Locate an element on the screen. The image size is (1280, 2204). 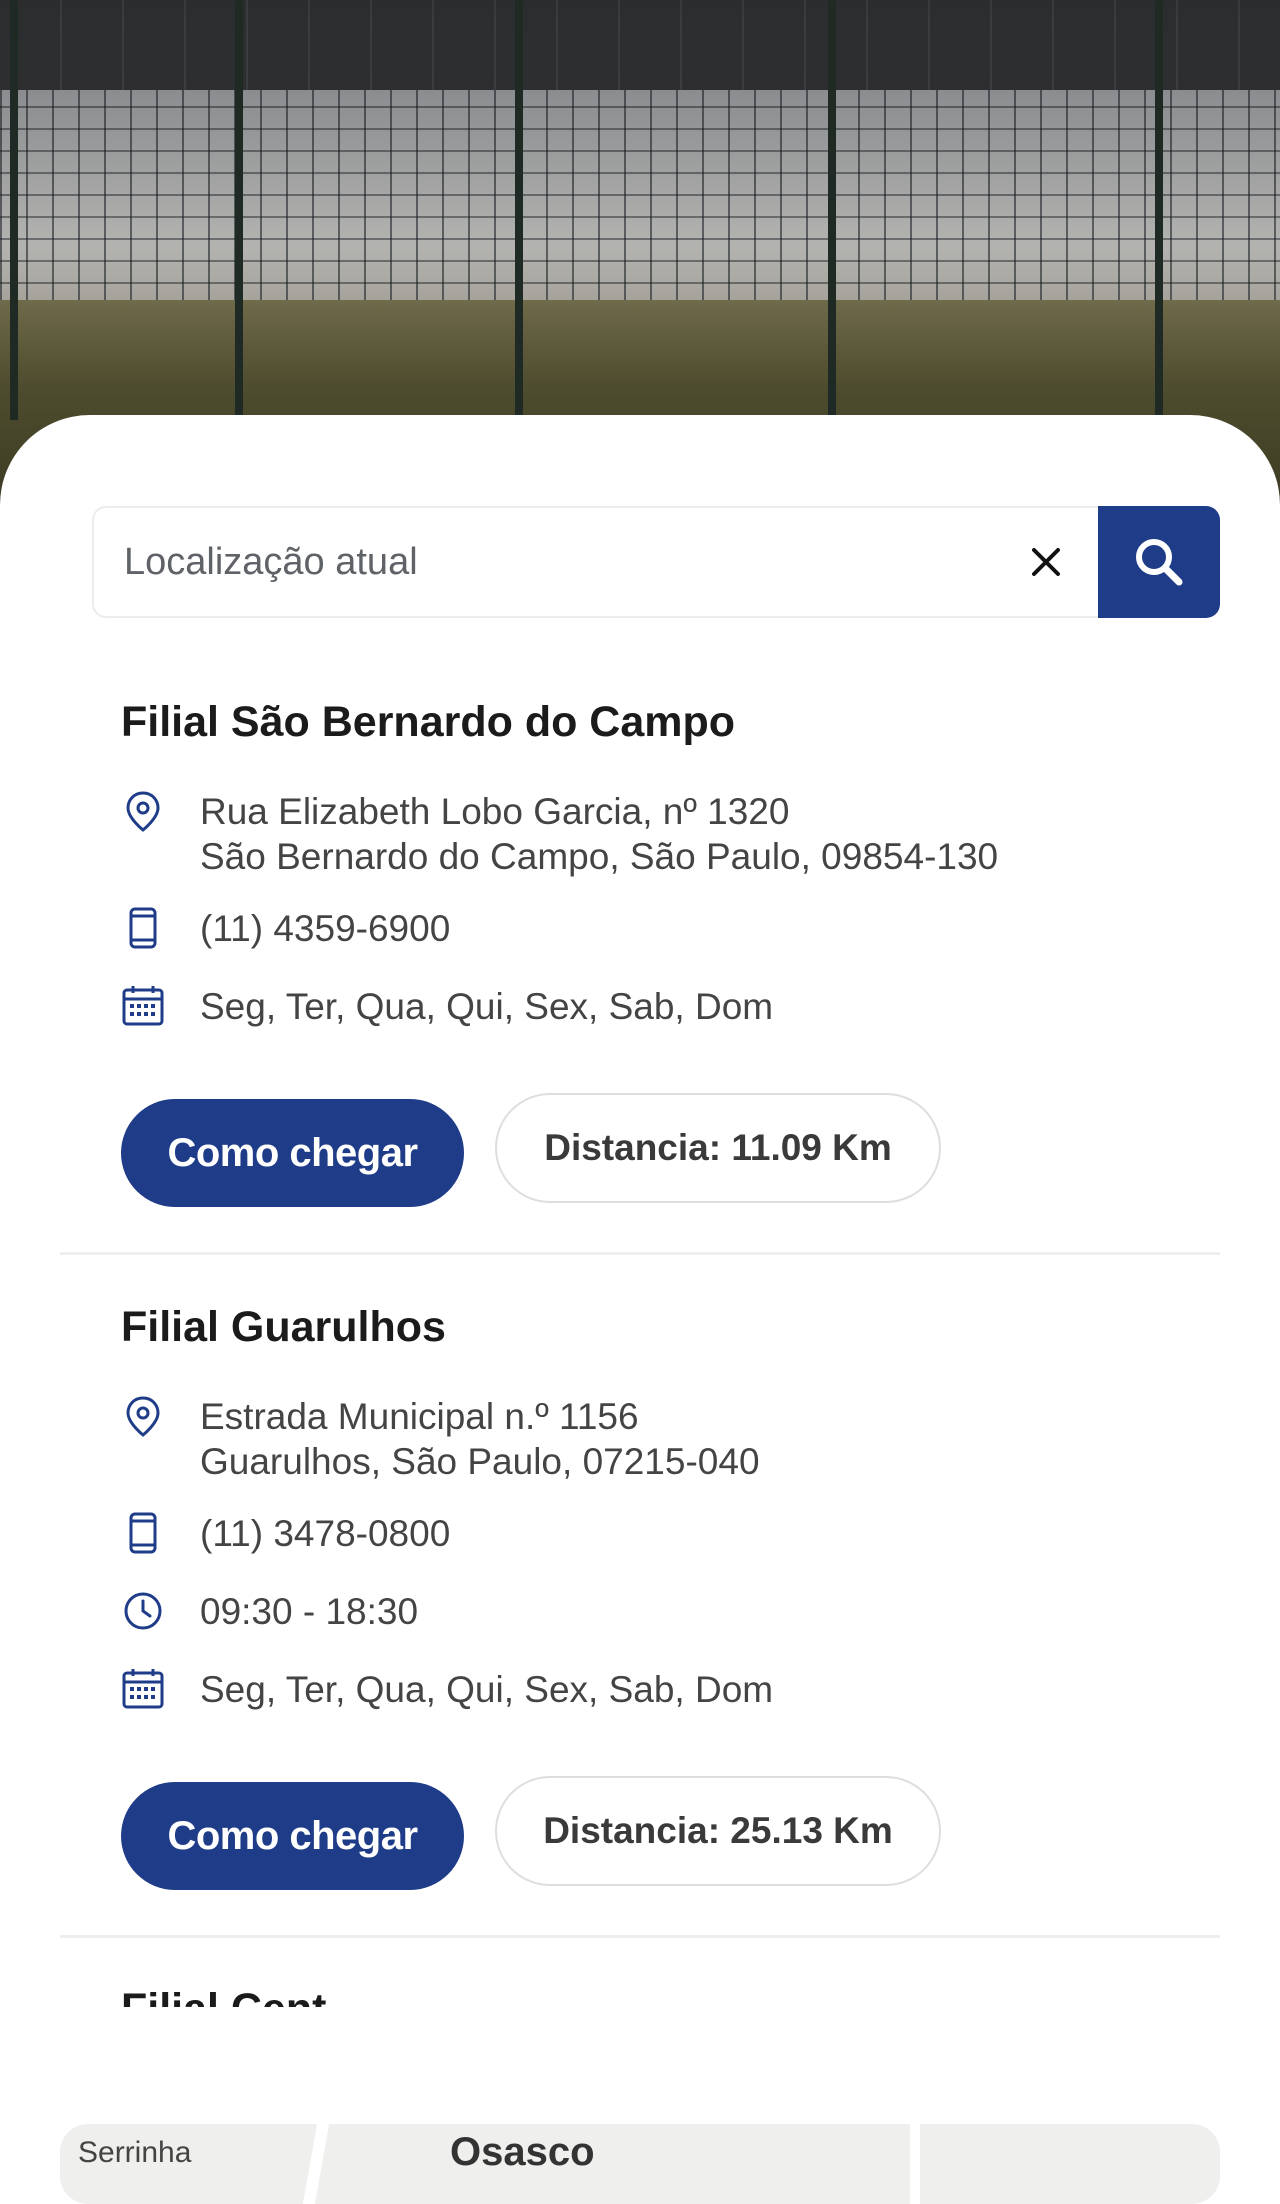
distance-badge: Distancia: 11.09 Km is located at coordinates (718, 1148).